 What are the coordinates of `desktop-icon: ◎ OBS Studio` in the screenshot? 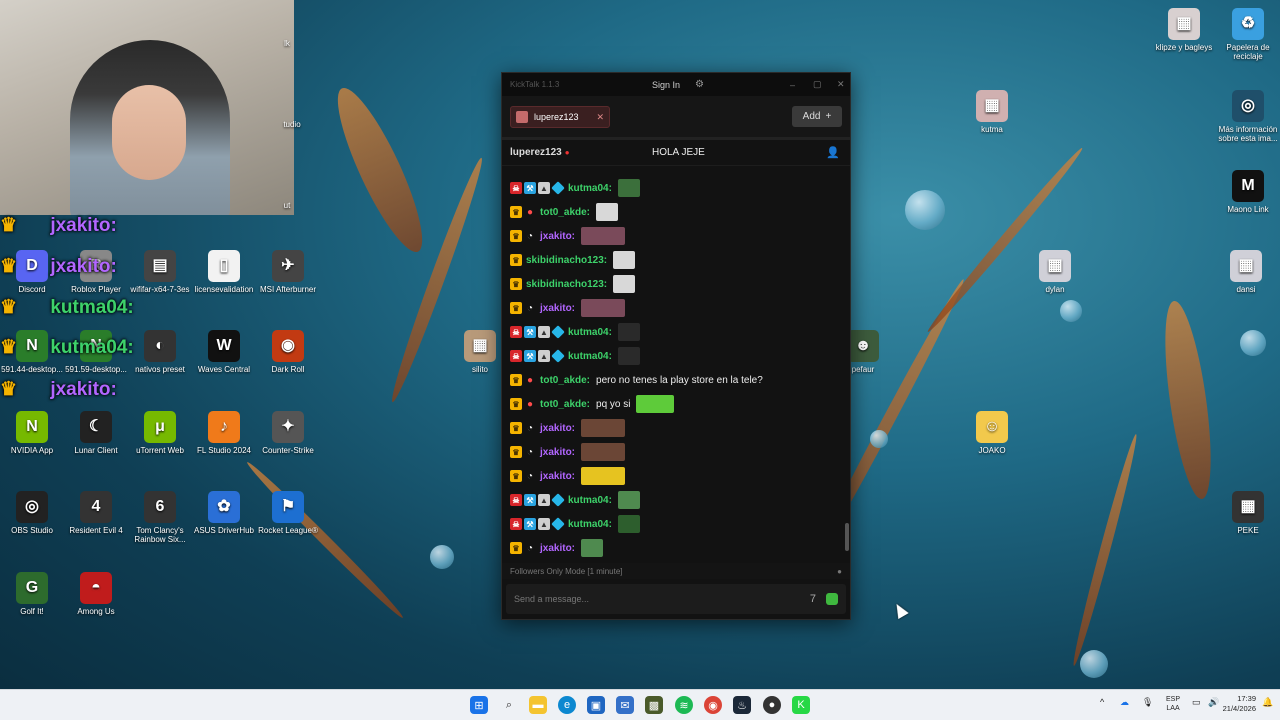 It's located at (32, 513).